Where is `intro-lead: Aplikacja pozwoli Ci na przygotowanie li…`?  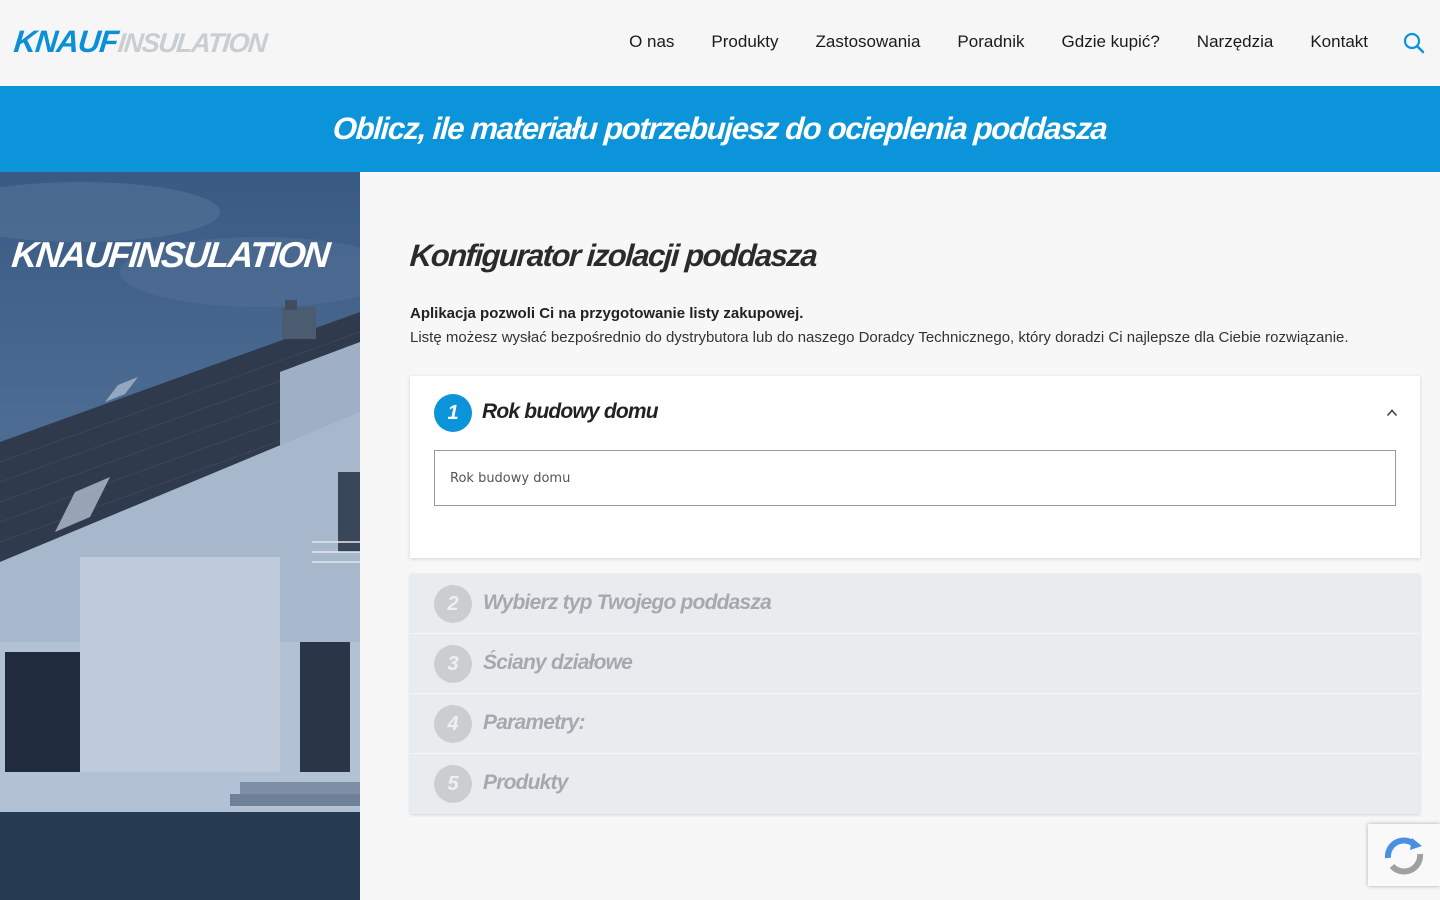
intro-lead: Aplikacja pozwoli Ci na przygotowanie li… is located at coordinates (607, 313).